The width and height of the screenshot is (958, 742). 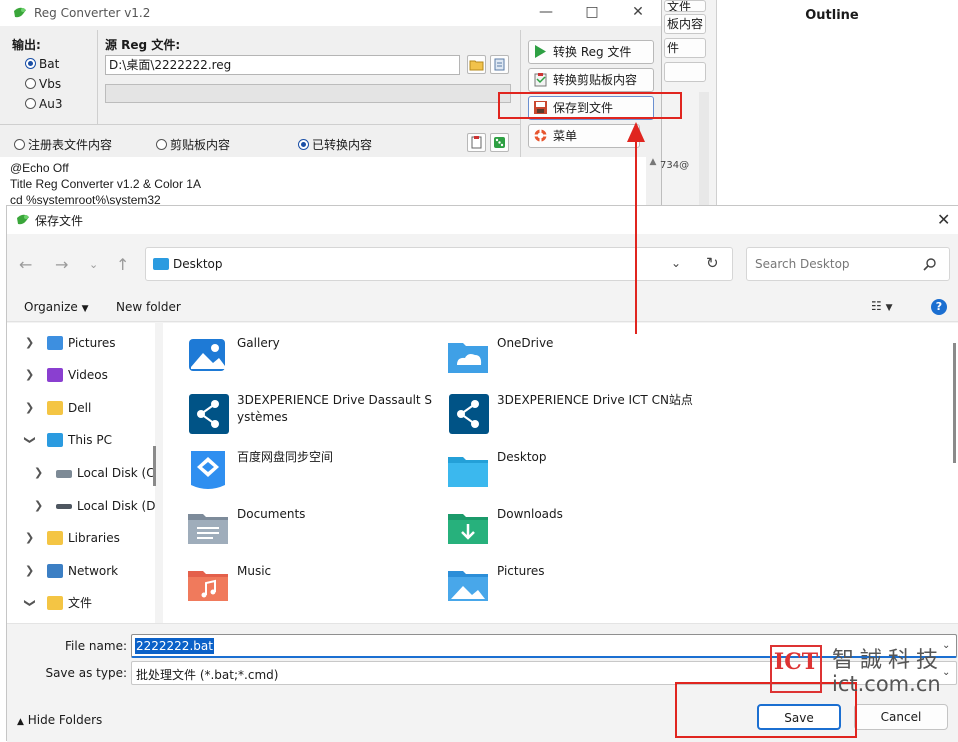 I want to click on dialog-titlebar, so click(x=482, y=220).